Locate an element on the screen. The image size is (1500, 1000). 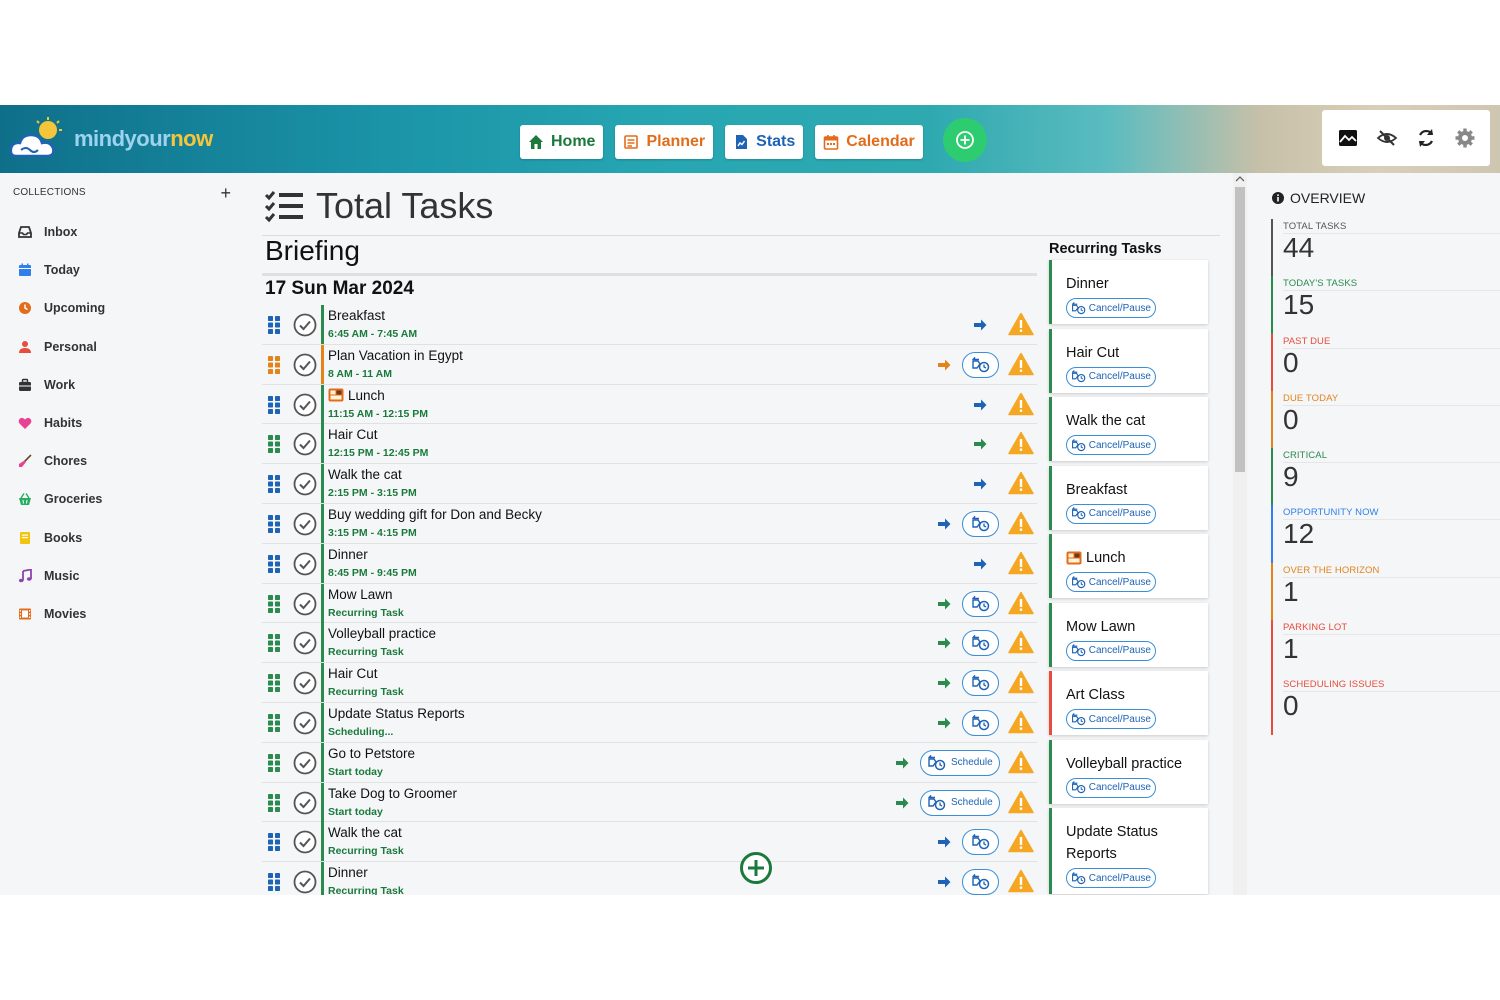
overview-stat: SCHEDULING ISSUES 0 is located at coordinates (1385, 706).